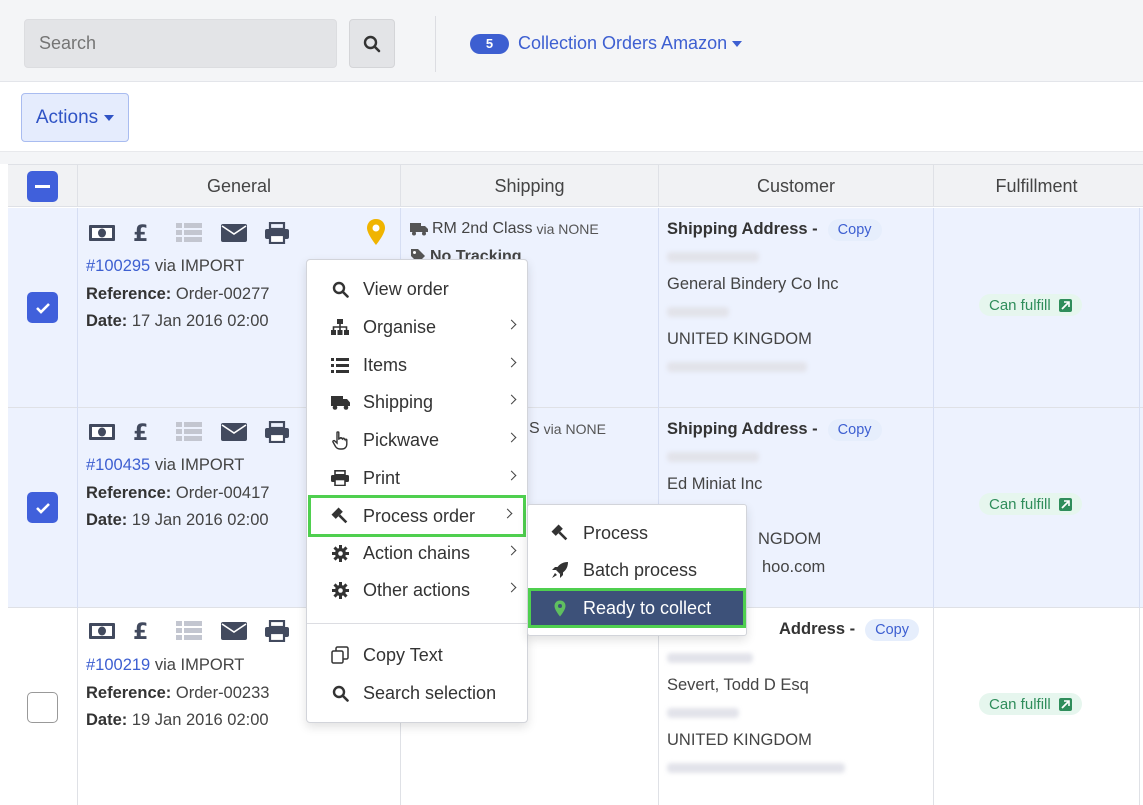  Describe the element at coordinates (222, 293) in the screenshot. I see `order-reference: Order-00277` at that location.